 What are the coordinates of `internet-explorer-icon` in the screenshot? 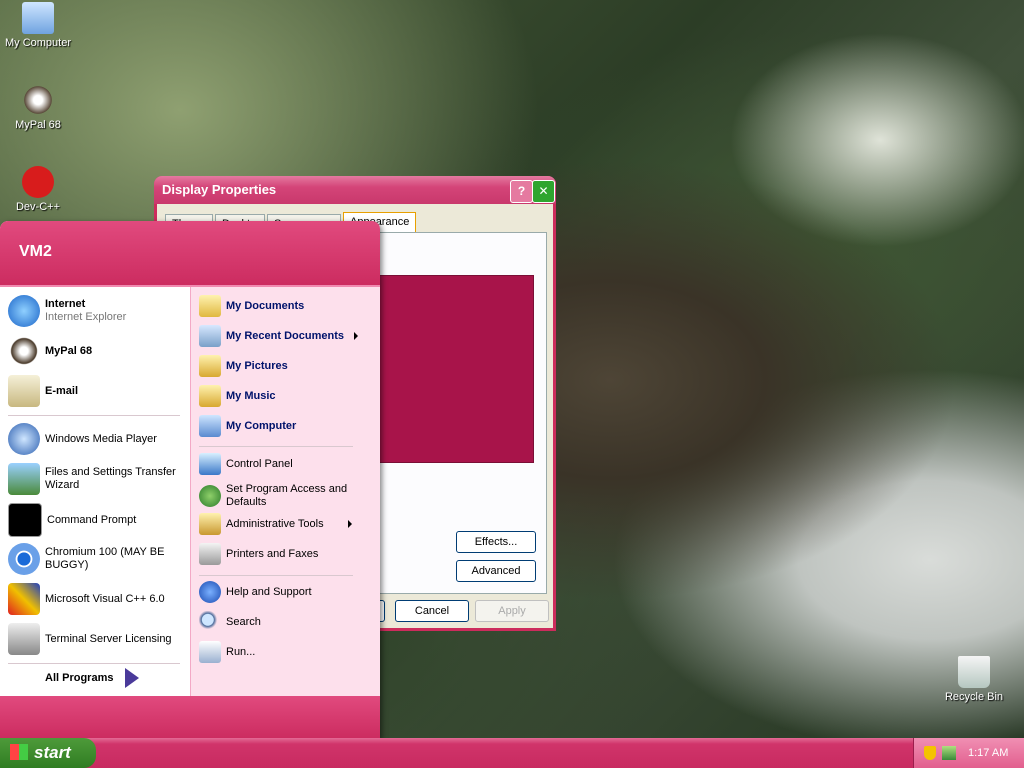 It's located at (24, 311).